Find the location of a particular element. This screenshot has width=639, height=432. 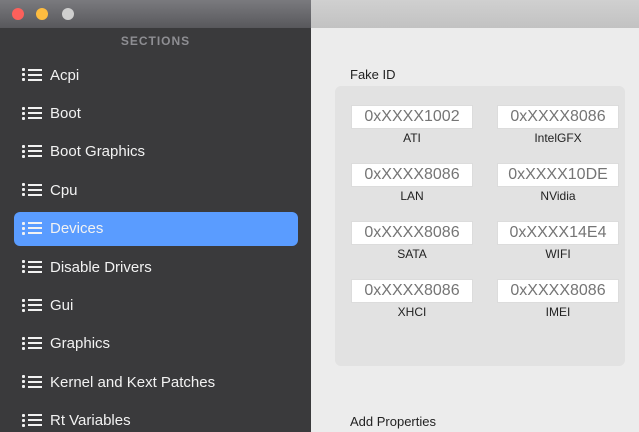

fake-id-ati: ATI is located at coordinates (412, 125).